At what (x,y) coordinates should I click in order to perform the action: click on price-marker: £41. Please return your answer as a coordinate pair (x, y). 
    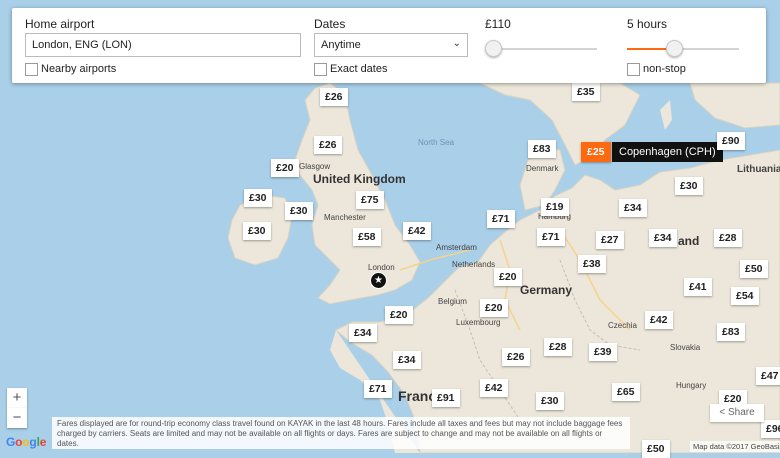
    Looking at the image, I should click on (698, 287).